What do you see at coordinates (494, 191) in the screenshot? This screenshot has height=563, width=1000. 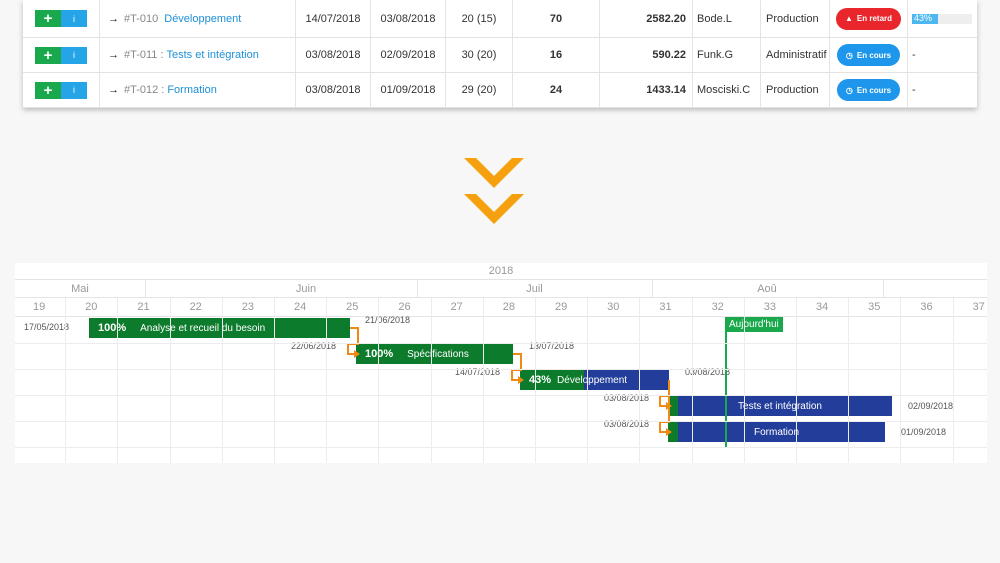 I see `double-chevron-down-icon` at bounding box center [494, 191].